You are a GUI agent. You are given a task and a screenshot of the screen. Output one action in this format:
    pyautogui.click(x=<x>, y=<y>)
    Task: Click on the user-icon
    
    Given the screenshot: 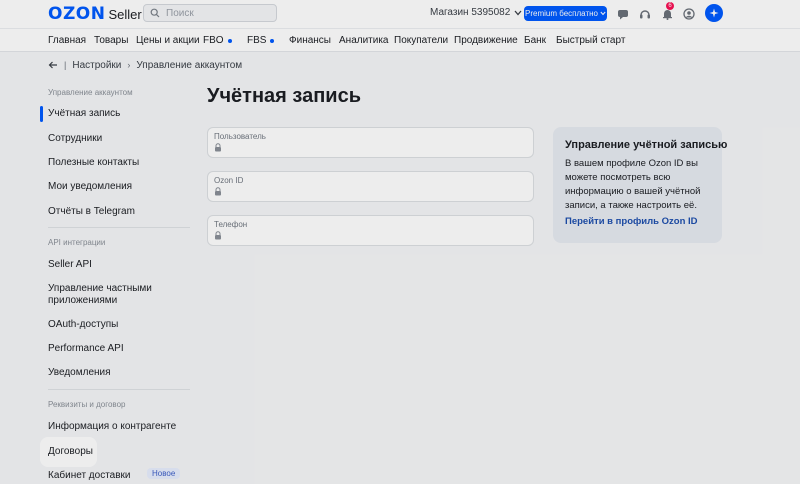 What is the action you would take?
    pyautogui.click(x=689, y=14)
    